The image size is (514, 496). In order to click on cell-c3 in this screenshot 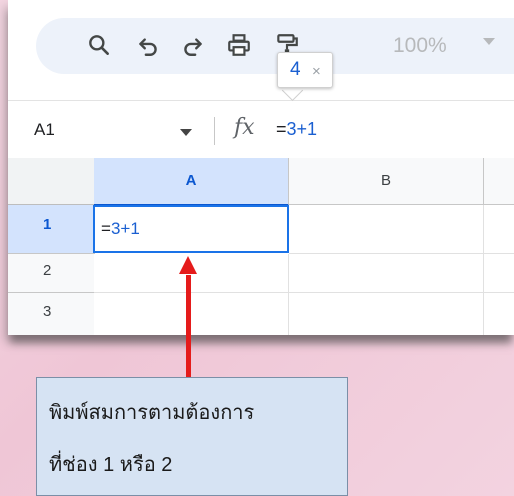, I will do `click(499, 314)`.